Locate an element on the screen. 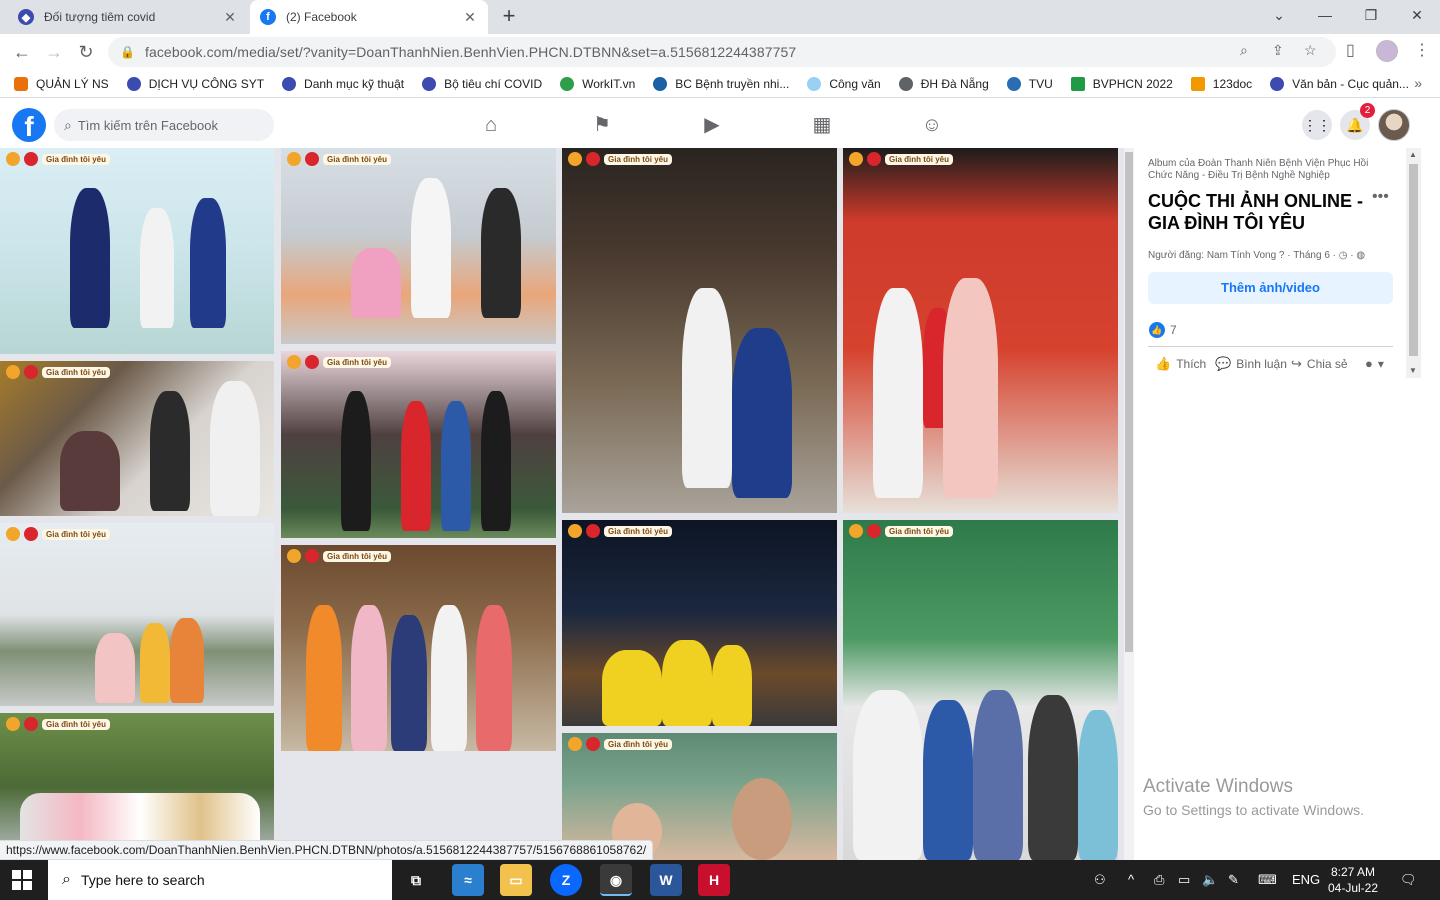 The width and height of the screenshot is (1440, 900). restore-button: ❐ is located at coordinates (1371, 16).